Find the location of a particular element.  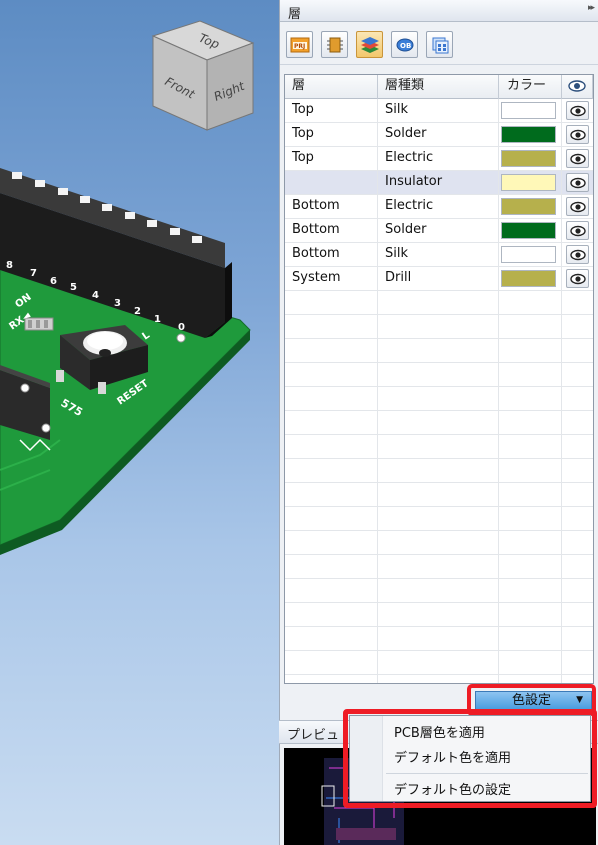

color-settings-menu: PCB層色を適用 デフォルト色を適用 デフォルト色の設定 is located at coordinates (470, 758).